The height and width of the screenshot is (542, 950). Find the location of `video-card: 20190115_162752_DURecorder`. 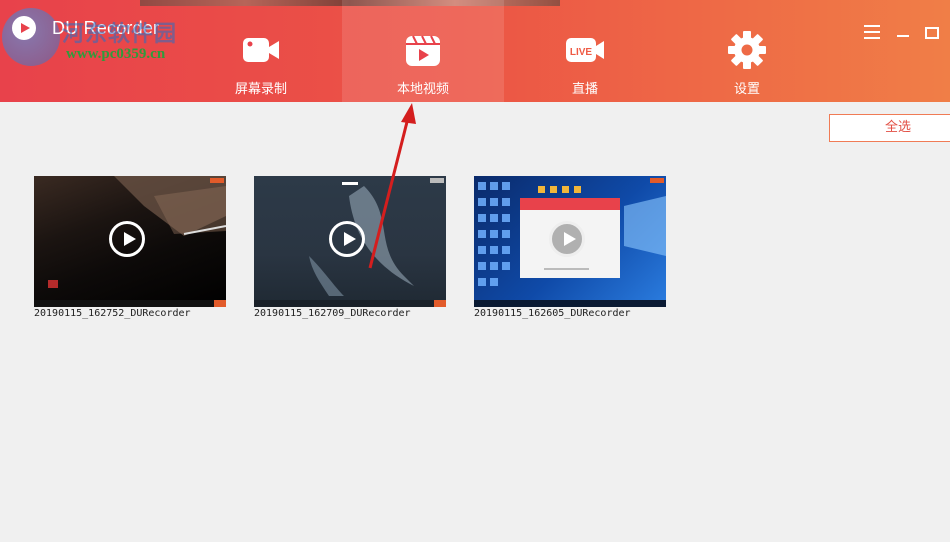

video-card: 20190115_162752_DURecorder is located at coordinates (130, 247).